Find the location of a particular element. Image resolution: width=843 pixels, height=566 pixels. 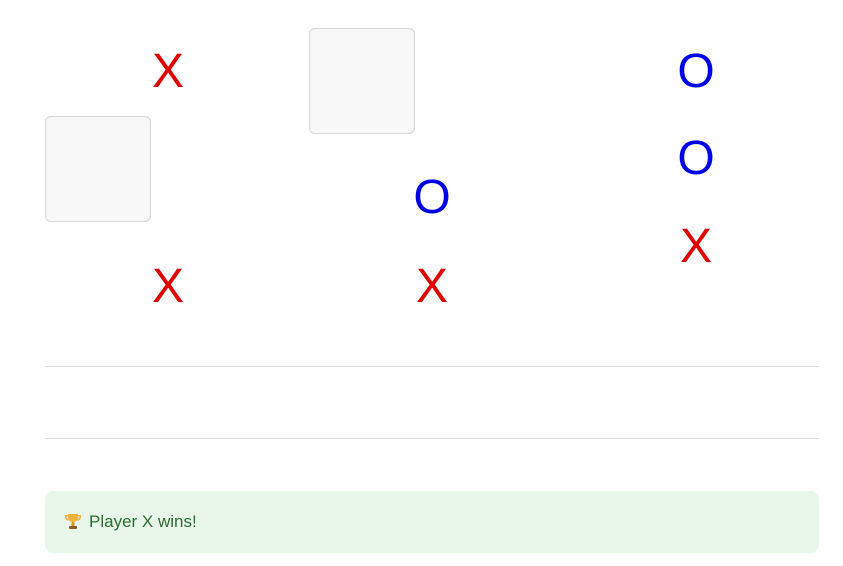

status-banner: Player X wins! is located at coordinates (432, 522).